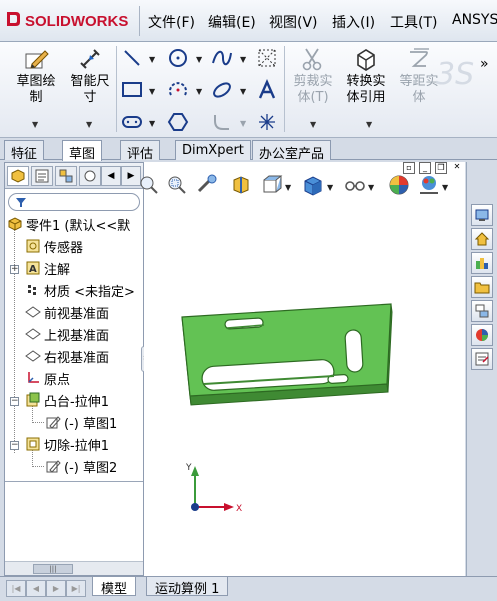 The image size is (497, 601). Describe the element at coordinates (76, 588) in the screenshot. I see `last-tab-button: ▶|` at that location.